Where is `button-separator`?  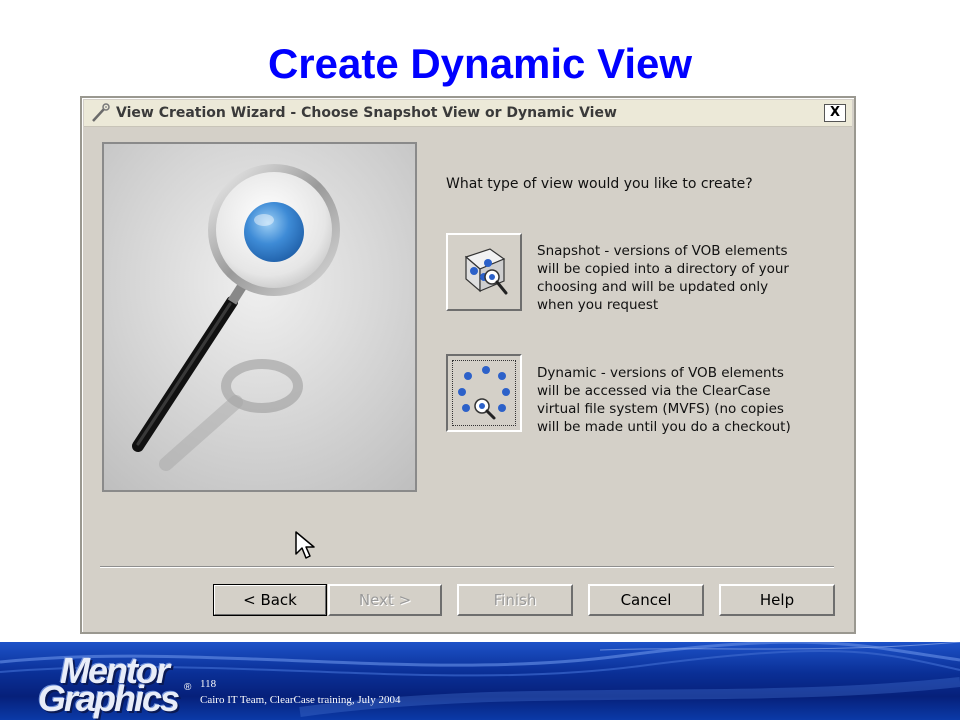
button-separator is located at coordinates (467, 567).